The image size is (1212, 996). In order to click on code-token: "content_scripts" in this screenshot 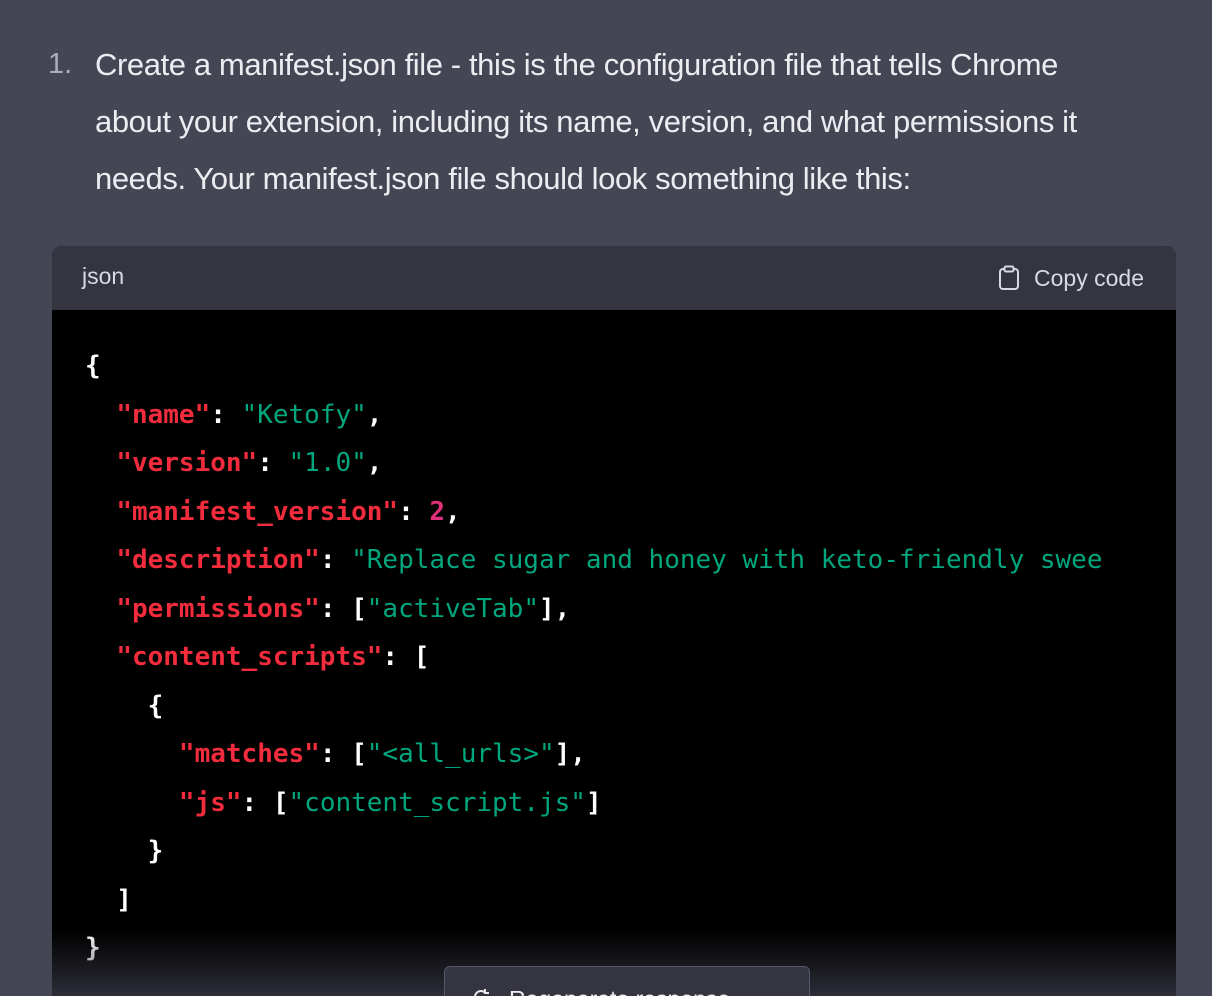, I will do `click(249, 657)`.